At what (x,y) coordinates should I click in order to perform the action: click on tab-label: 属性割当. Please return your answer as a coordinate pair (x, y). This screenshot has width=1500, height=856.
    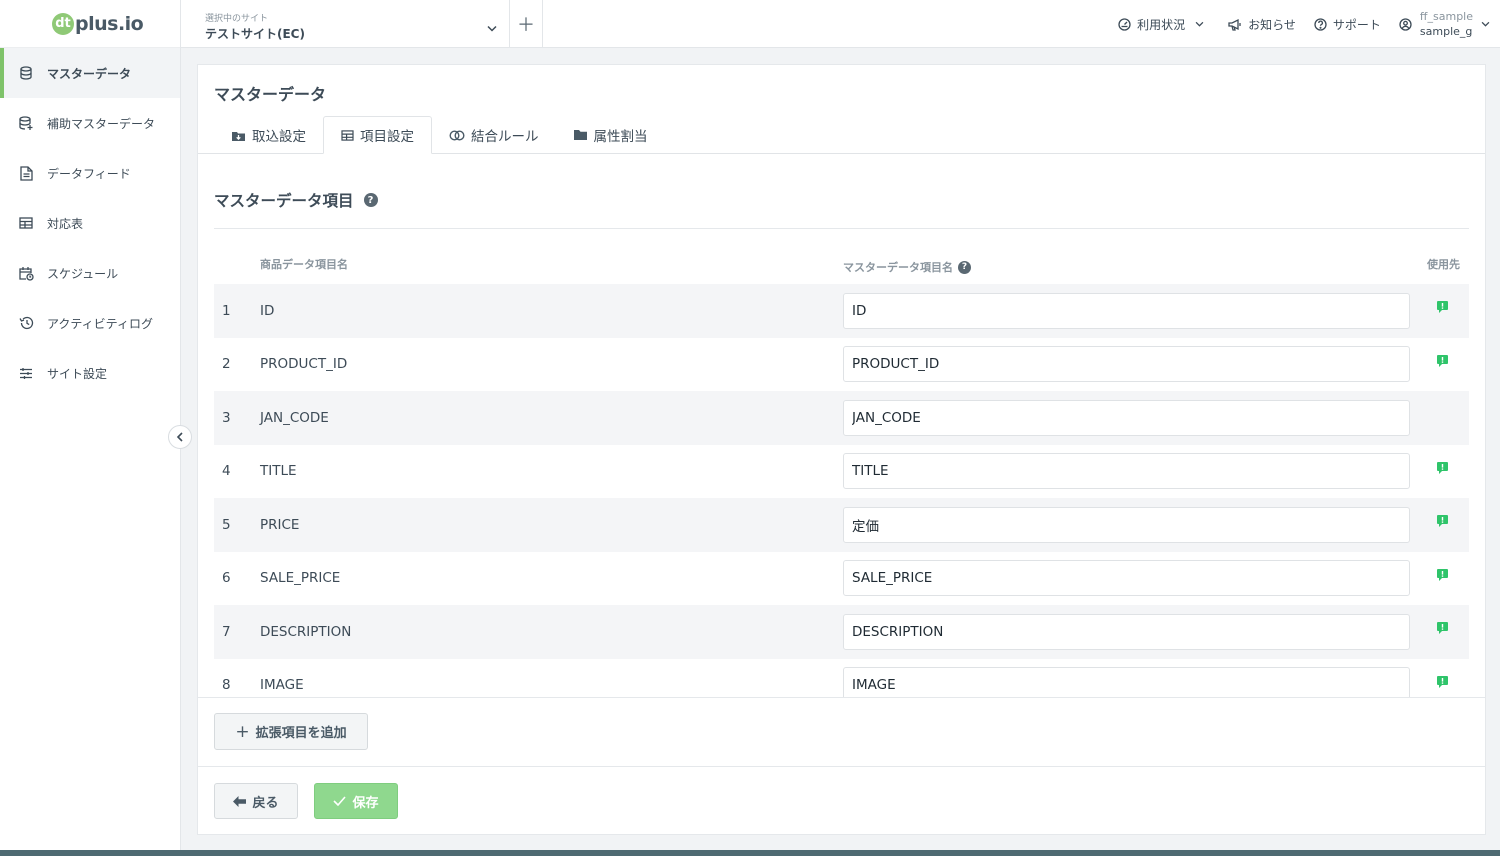
    Looking at the image, I should click on (620, 137).